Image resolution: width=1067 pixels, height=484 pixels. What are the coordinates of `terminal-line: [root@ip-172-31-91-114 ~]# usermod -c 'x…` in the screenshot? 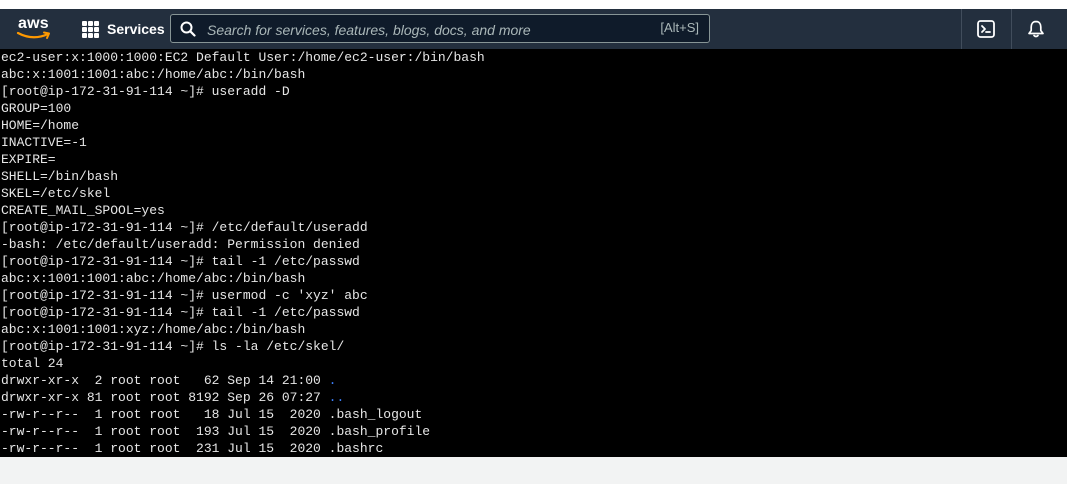 It's located at (184, 295).